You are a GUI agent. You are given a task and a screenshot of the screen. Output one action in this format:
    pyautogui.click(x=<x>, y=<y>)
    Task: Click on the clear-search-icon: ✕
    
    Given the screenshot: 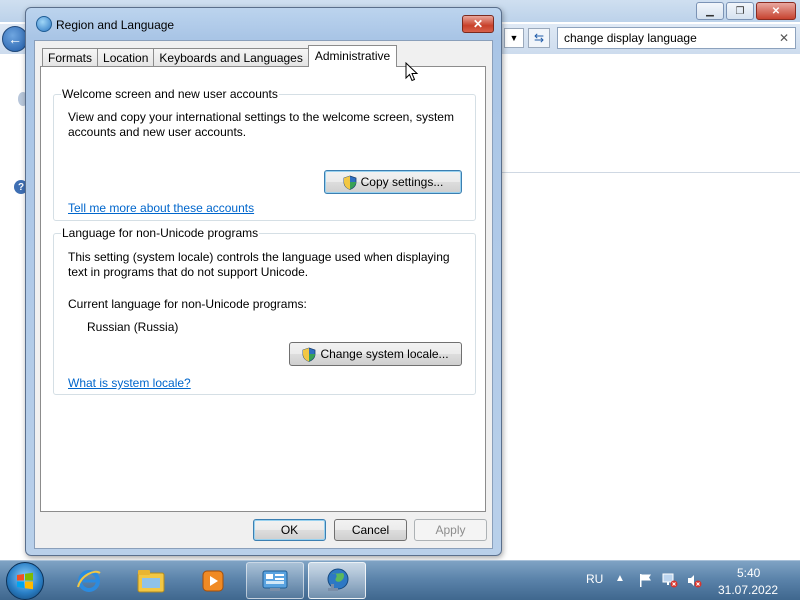 What is the action you would take?
    pyautogui.click(x=784, y=38)
    